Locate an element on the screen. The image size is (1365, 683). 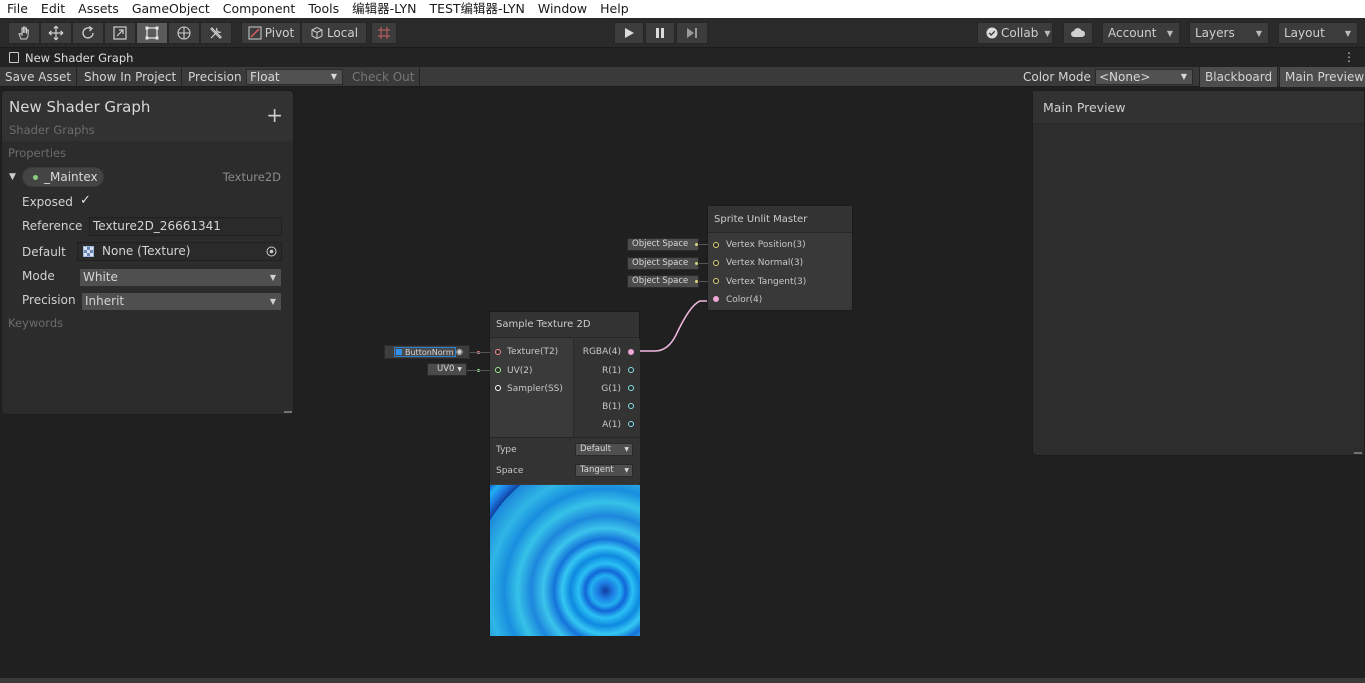
texture-input-value: ButtonNorm is located at coordinates (429, 352).